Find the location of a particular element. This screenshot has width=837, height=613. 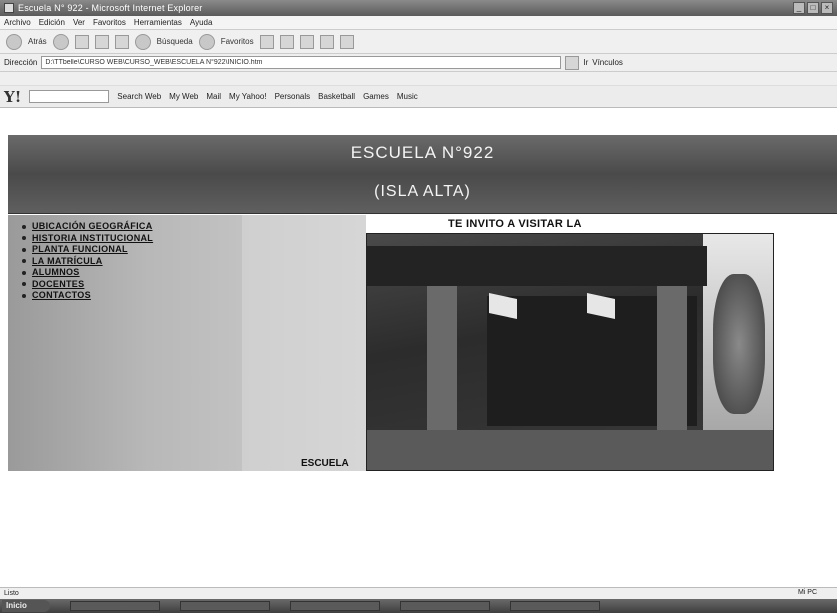

favorites-button: Favoritos is located at coordinates (237, 41).